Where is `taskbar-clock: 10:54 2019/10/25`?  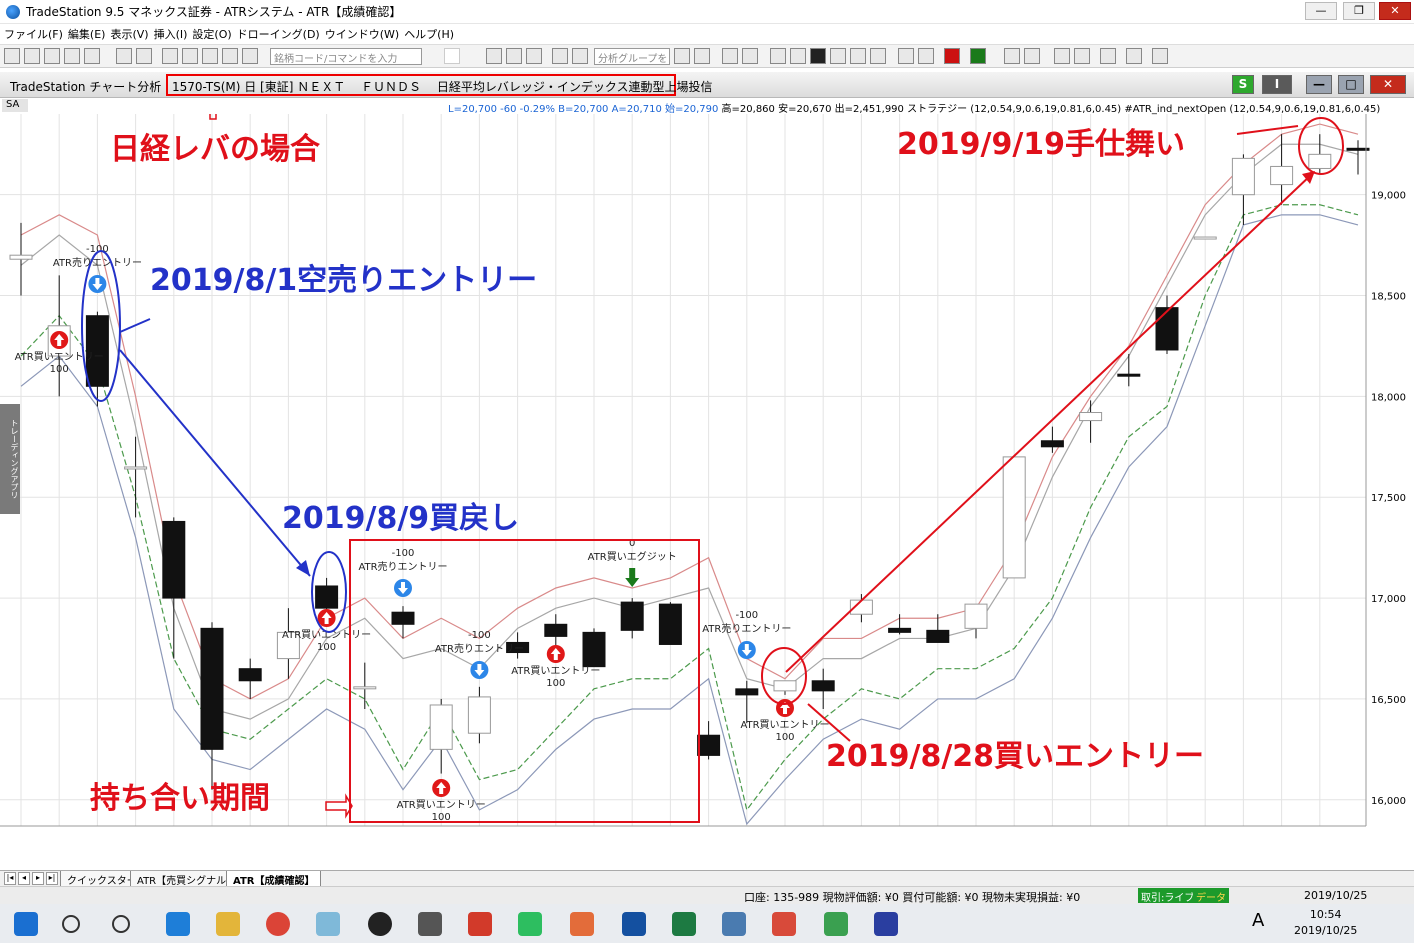 taskbar-clock: 10:54 2019/10/25 is located at coordinates (1325, 923).